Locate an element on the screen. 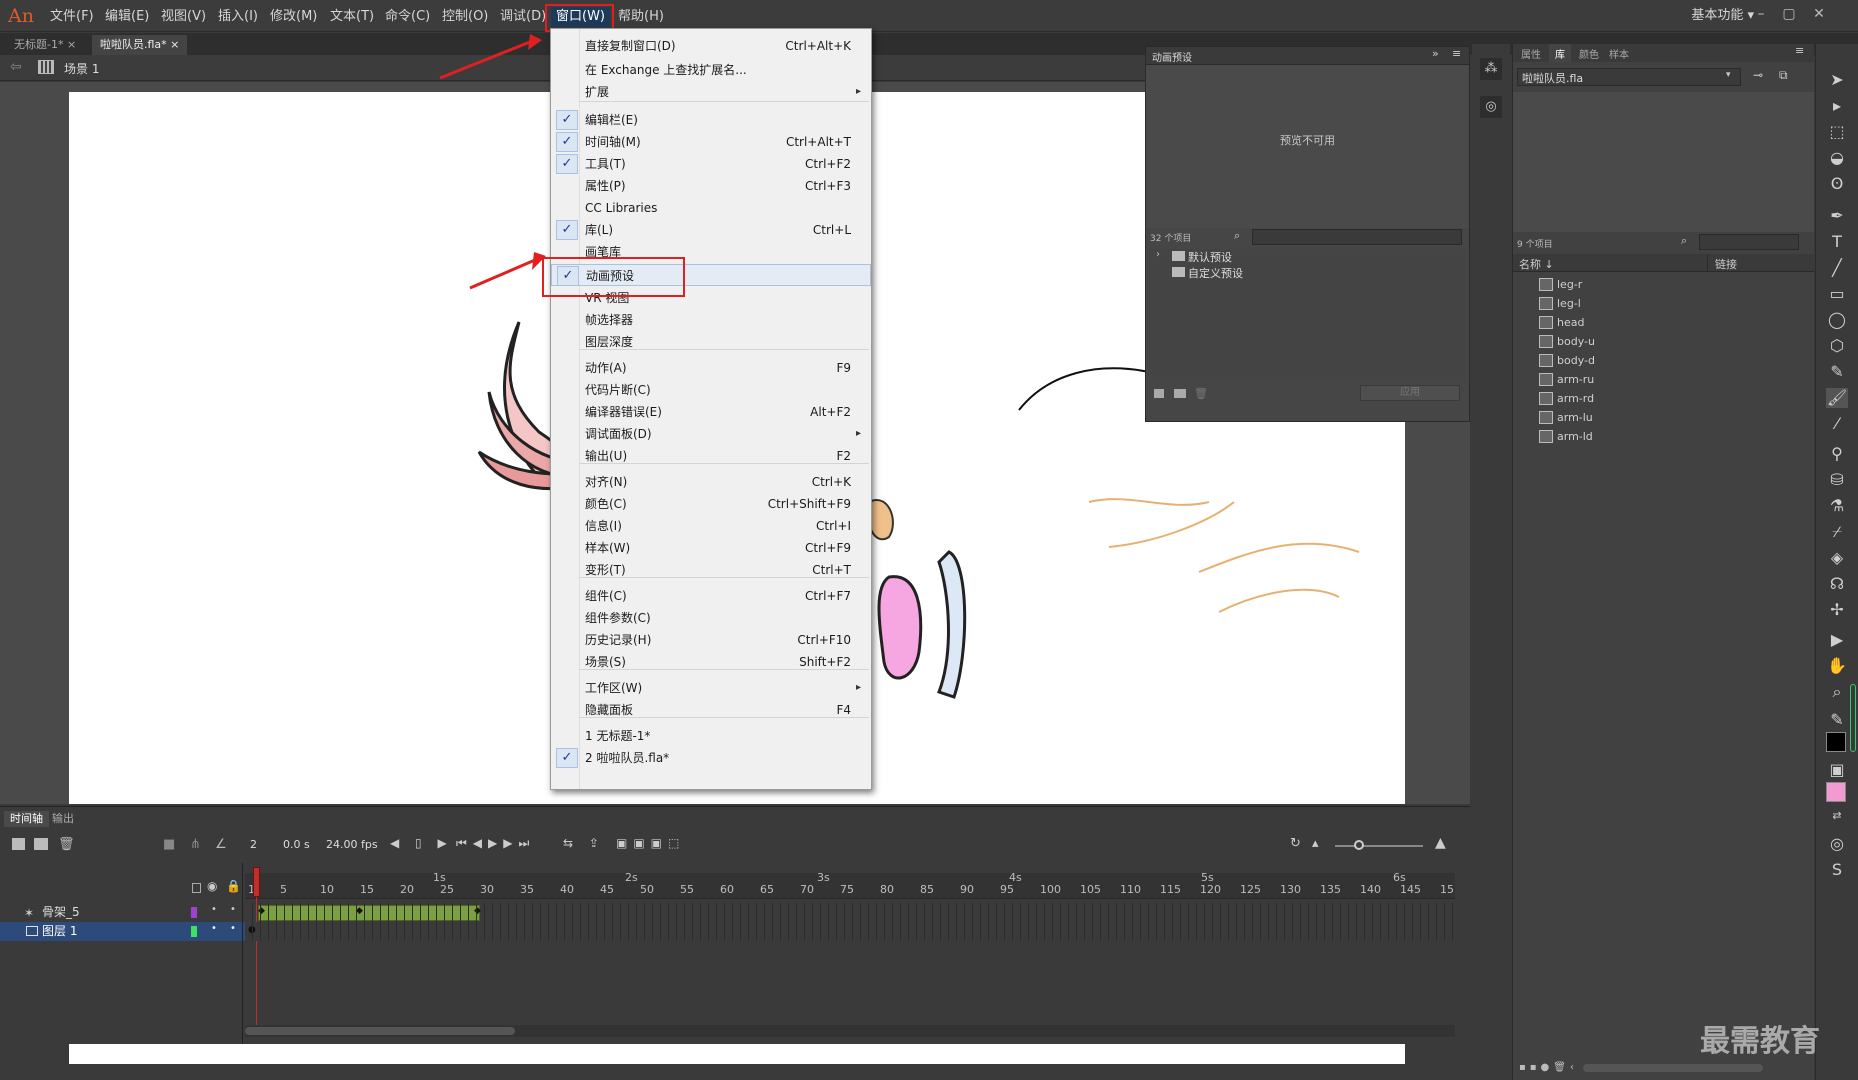 The width and height of the screenshot is (1858, 1080). maximize-icon: ▢ is located at coordinates (1789, 14).